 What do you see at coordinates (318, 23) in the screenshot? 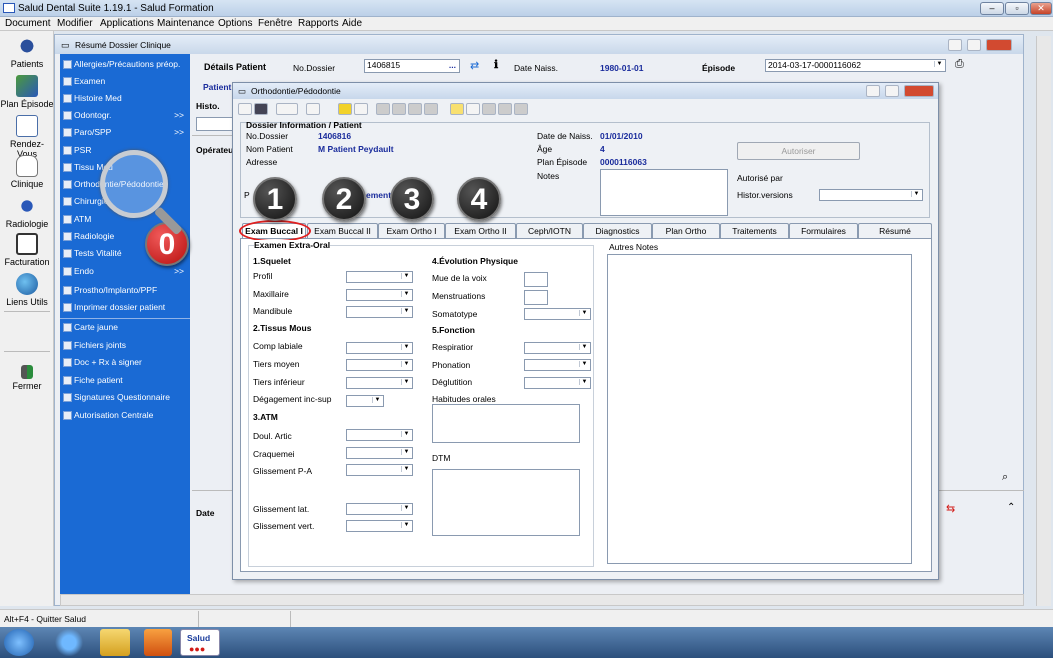
I see `menu-rapports: Rapports` at bounding box center [318, 23].